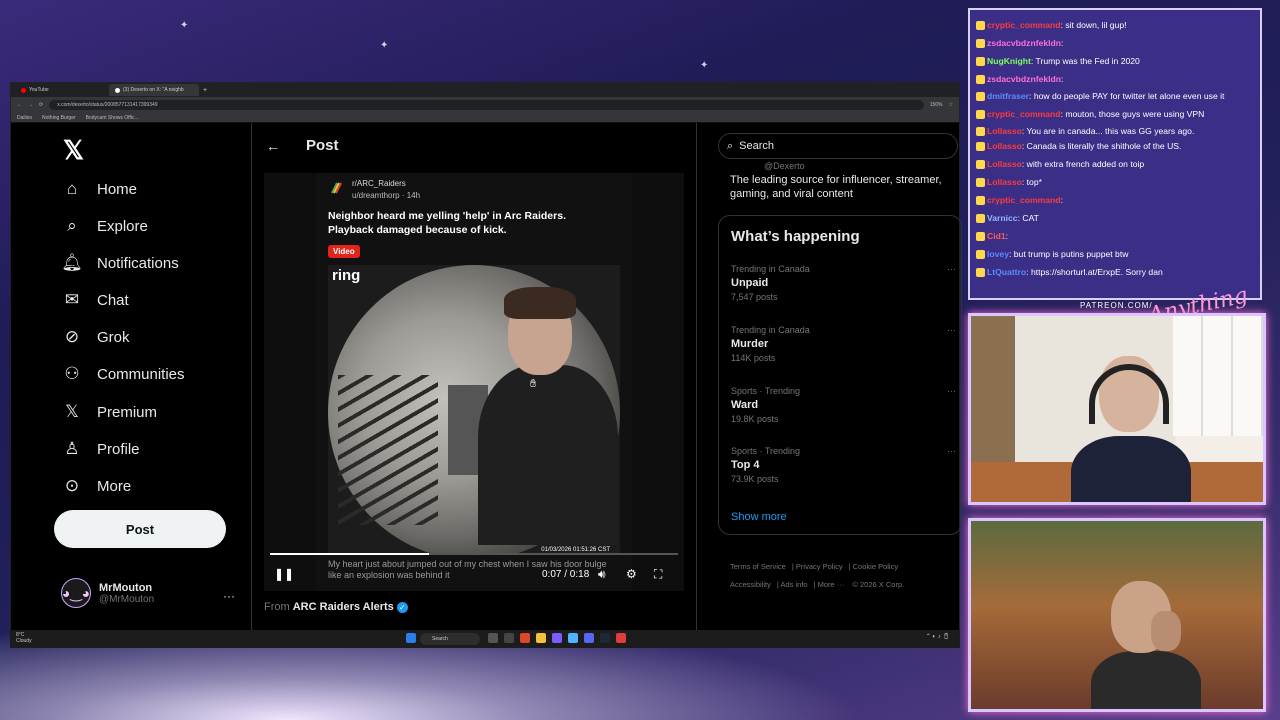 The height and width of the screenshot is (720, 1280). Describe the element at coordinates (104, 226) in the screenshot. I see `nav-explore: ⌕ Explore` at that location.